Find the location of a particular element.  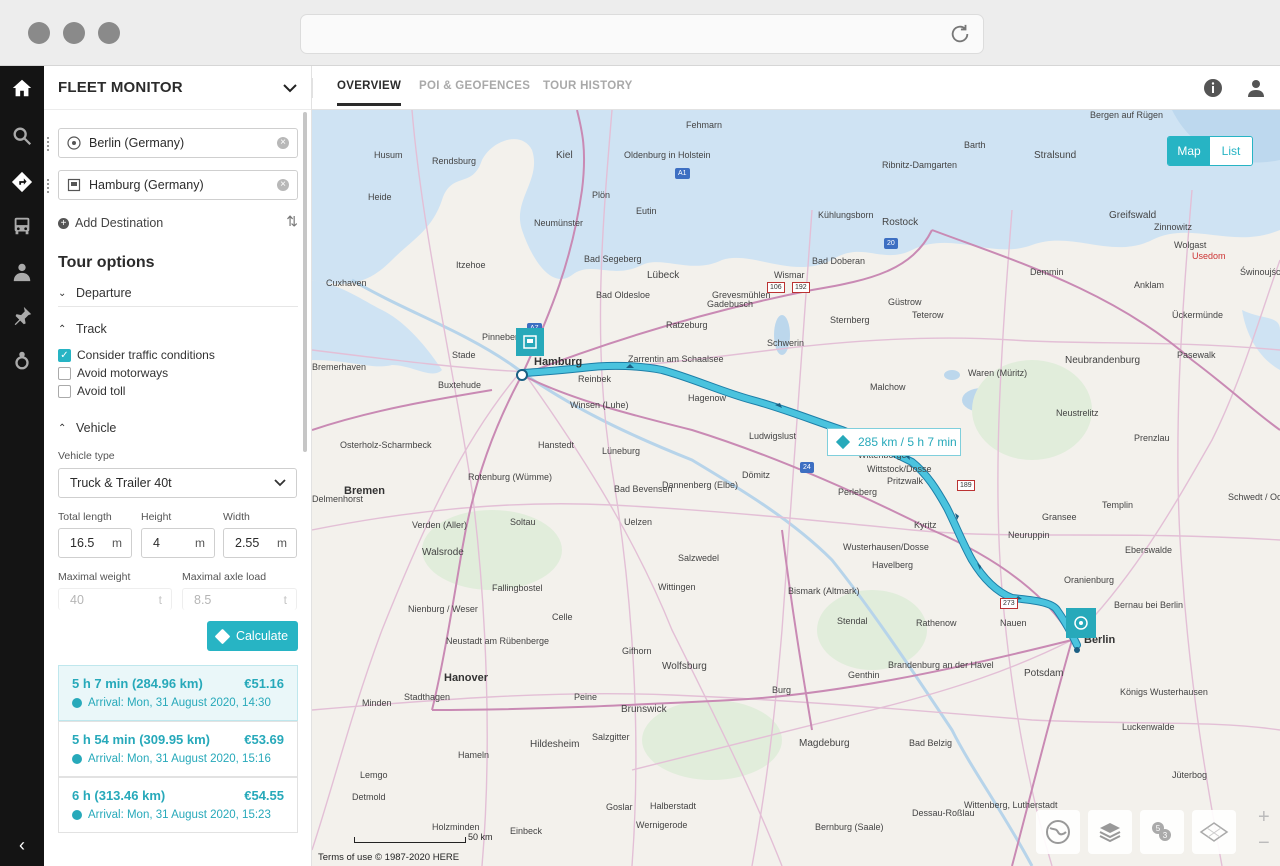

location-icon is located at coordinates (22, 360).